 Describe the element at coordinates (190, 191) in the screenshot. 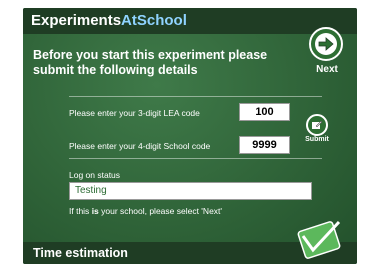

I see `log-on-status-field: Testing` at that location.